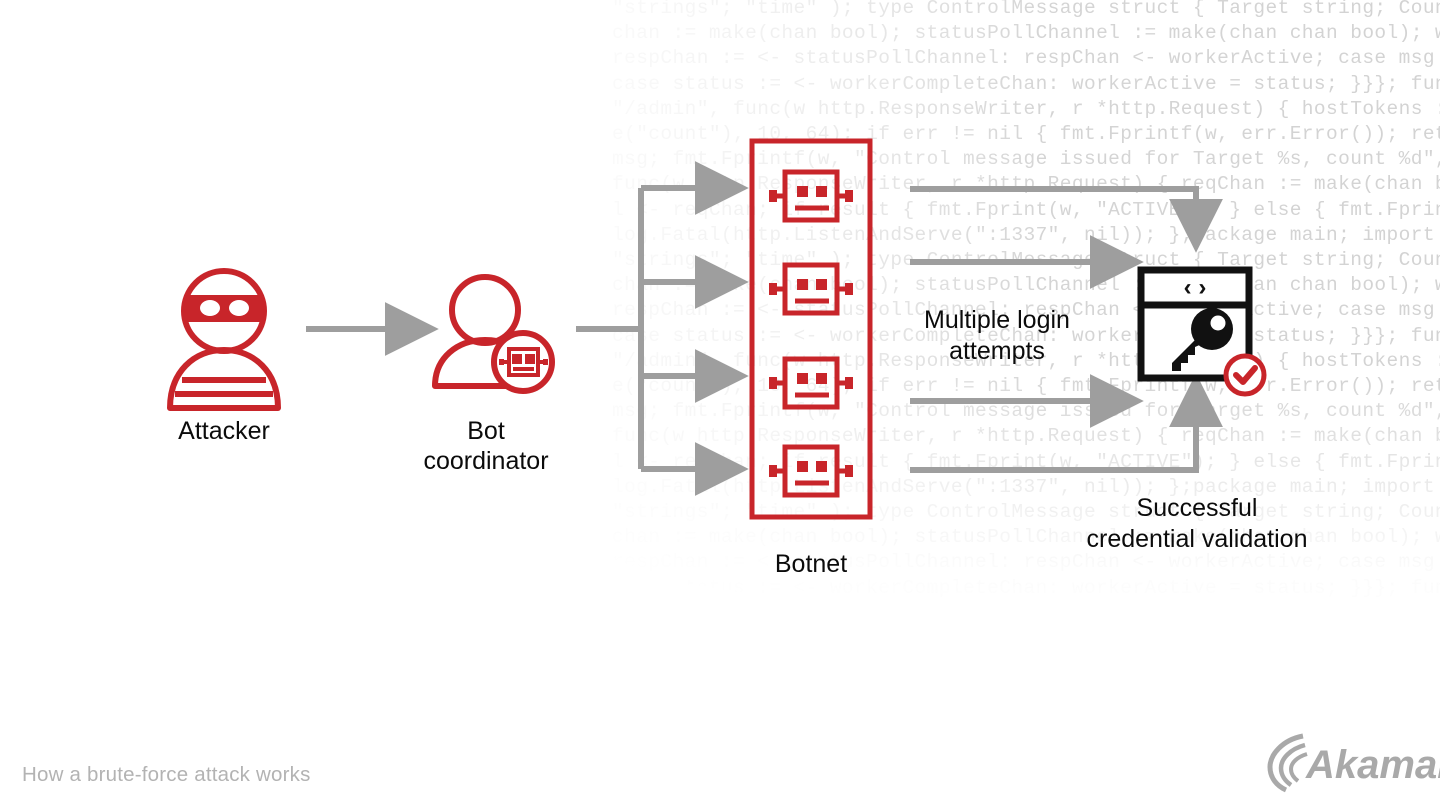 This screenshot has height=810, width=1440. I want to click on arrow-bot-4-to-target, so click(1066, 423).